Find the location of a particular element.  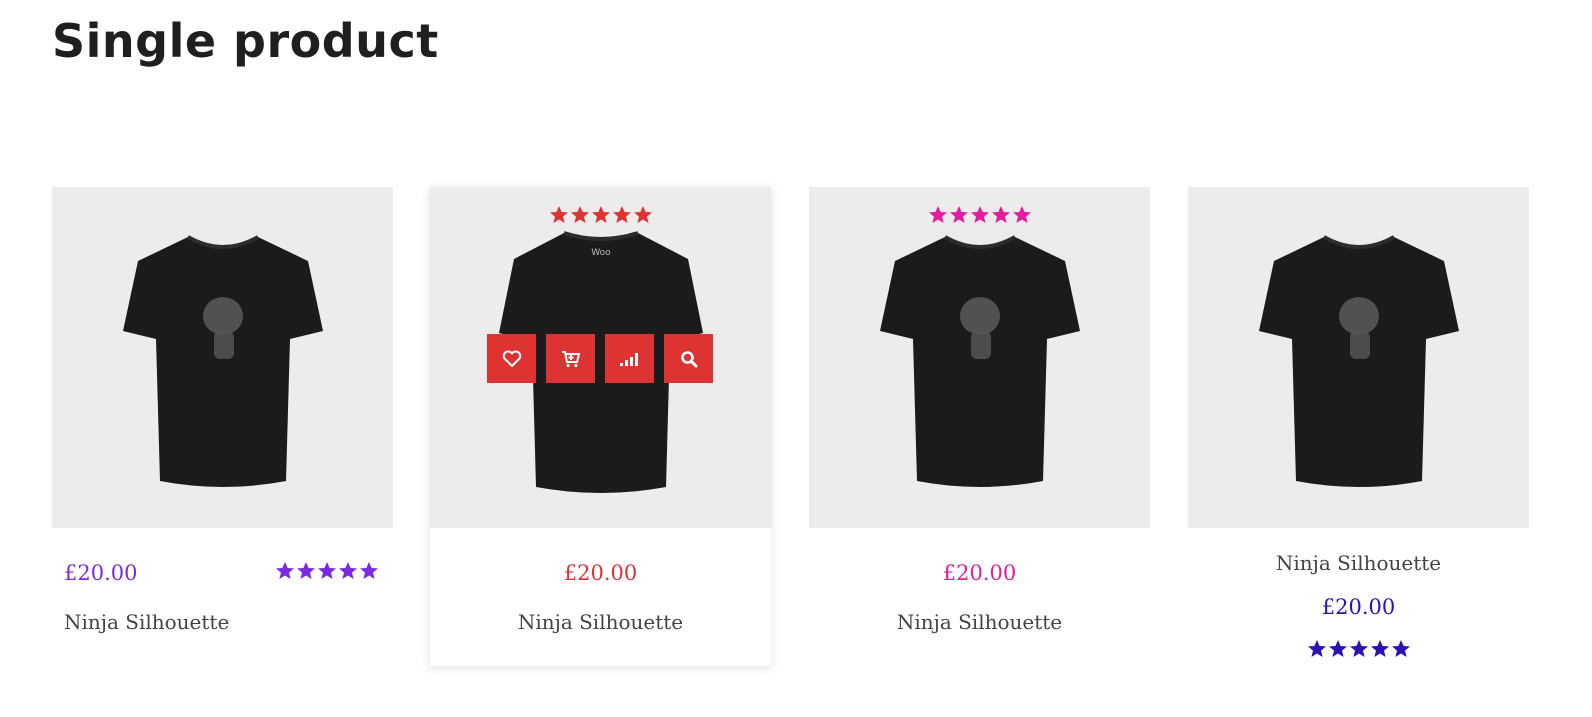

compare-signal-icon is located at coordinates (628, 359).